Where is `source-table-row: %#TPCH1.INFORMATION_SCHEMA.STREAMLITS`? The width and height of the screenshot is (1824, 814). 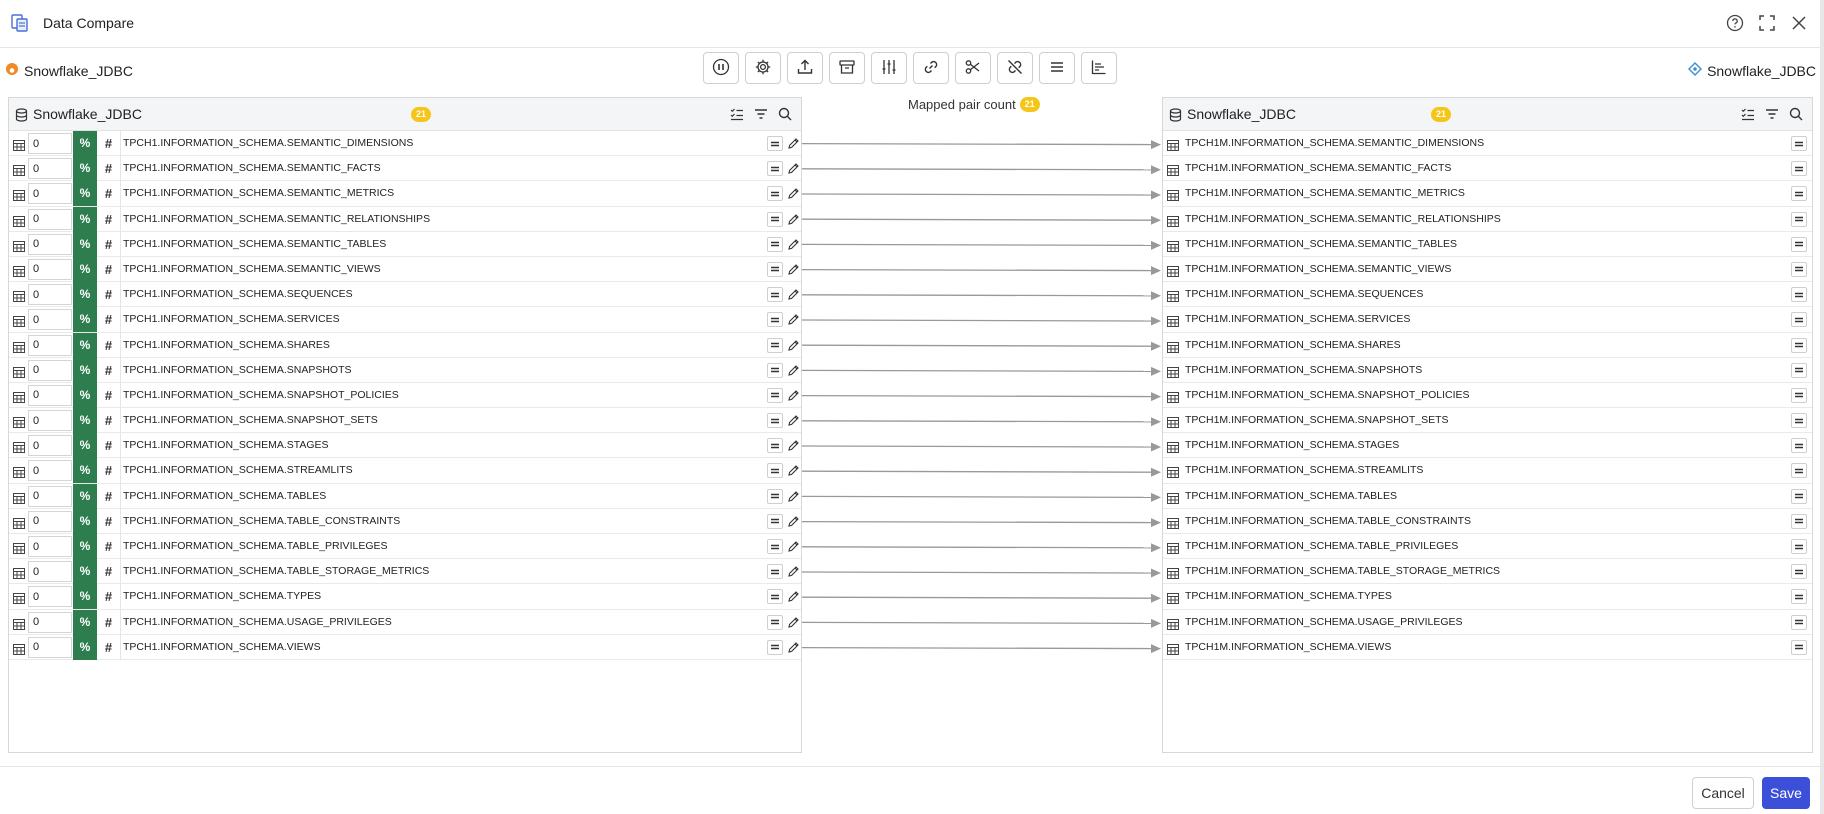
source-table-row: %#TPCH1.INFORMATION_SCHEMA.STREAMLITS is located at coordinates (405, 471).